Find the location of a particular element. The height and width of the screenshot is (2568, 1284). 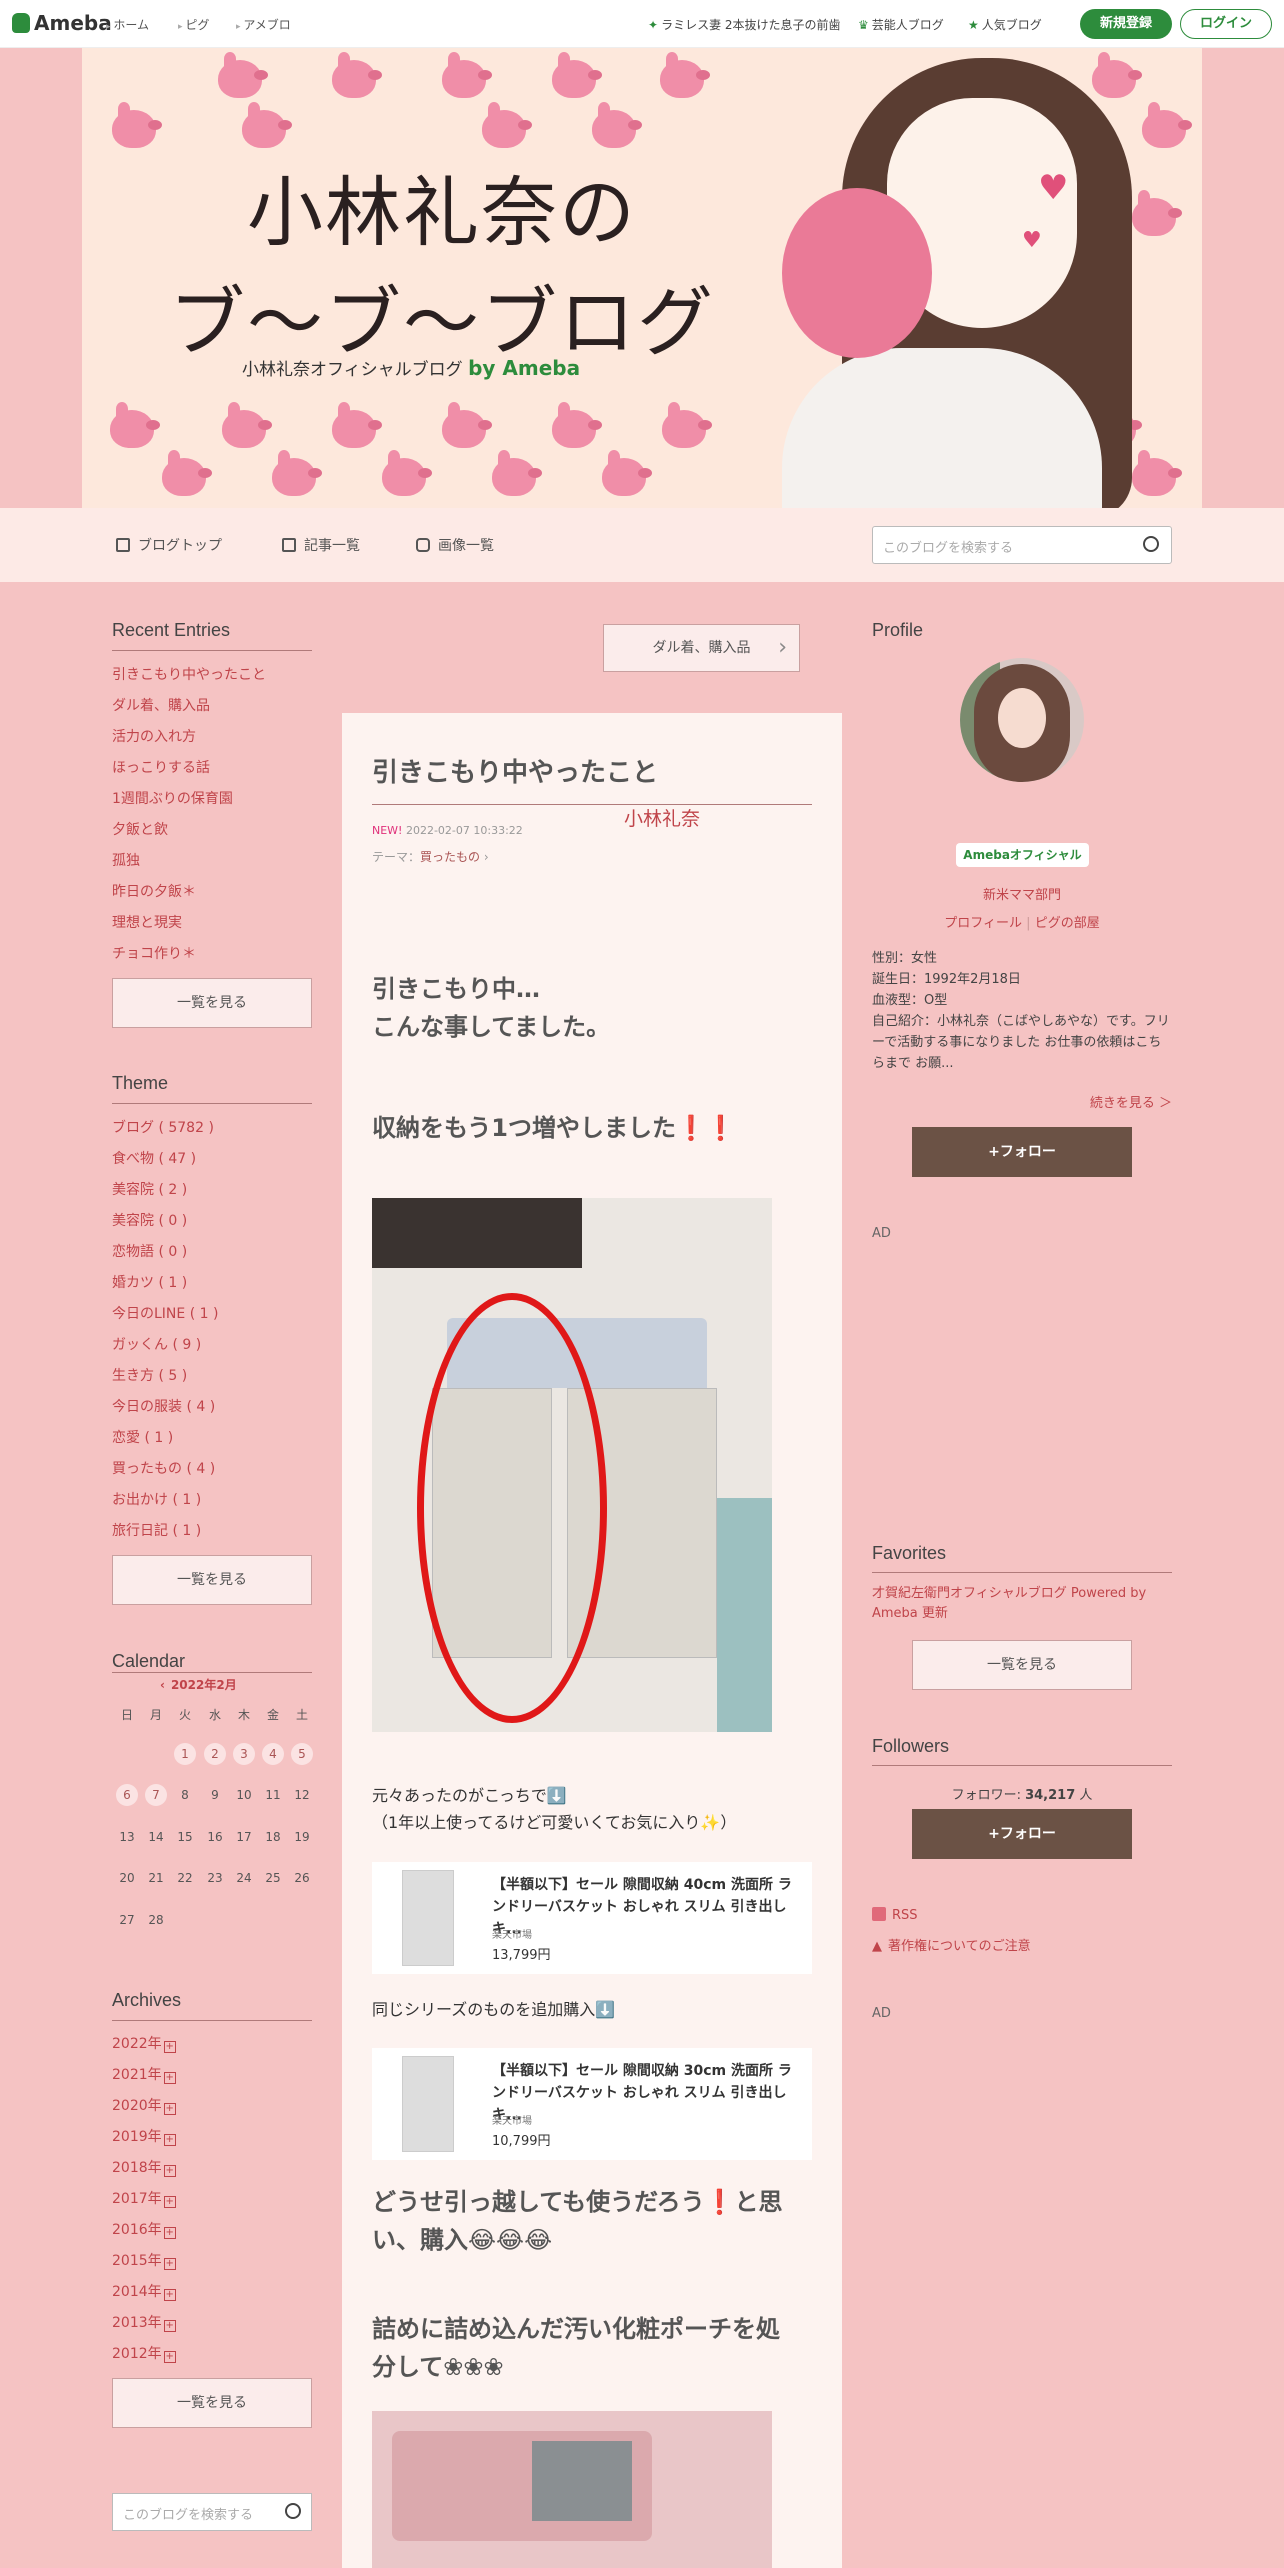

theme-link: 美容院 ( 0 ) is located at coordinates (149, 1220).